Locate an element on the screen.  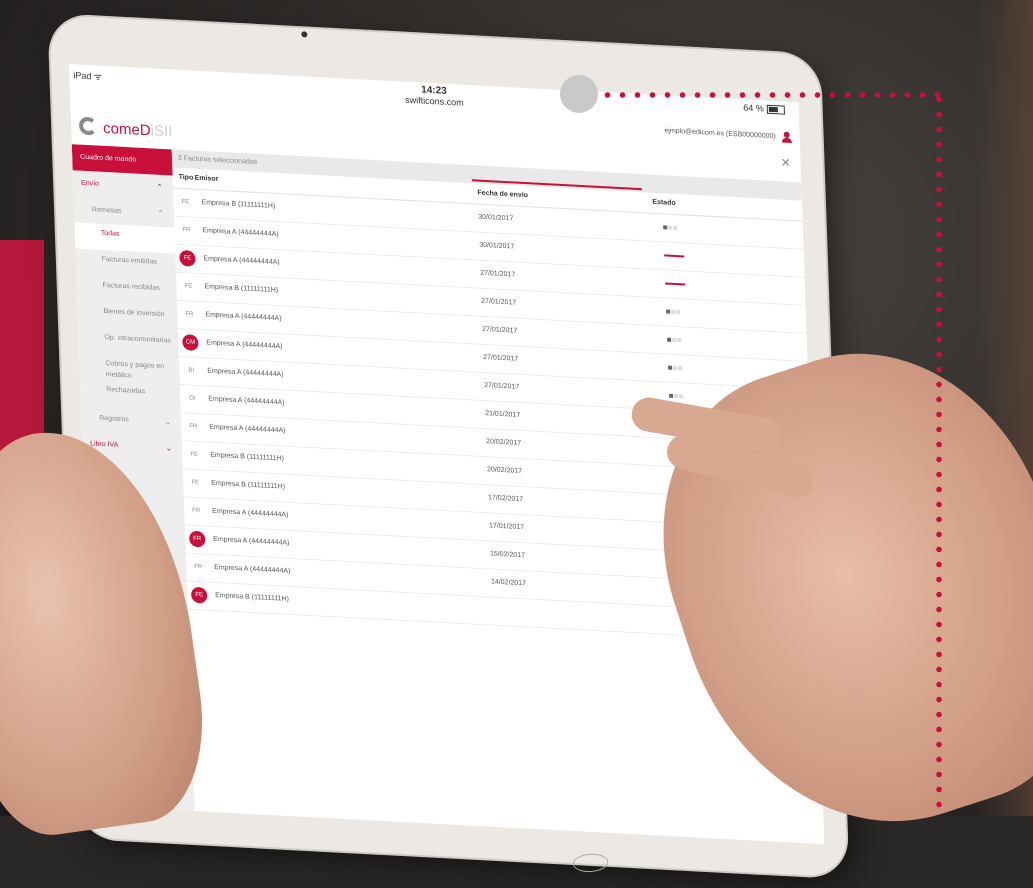
user-email: ejmplo@edicom.es (ESB00000000) is located at coordinates (720, 134).